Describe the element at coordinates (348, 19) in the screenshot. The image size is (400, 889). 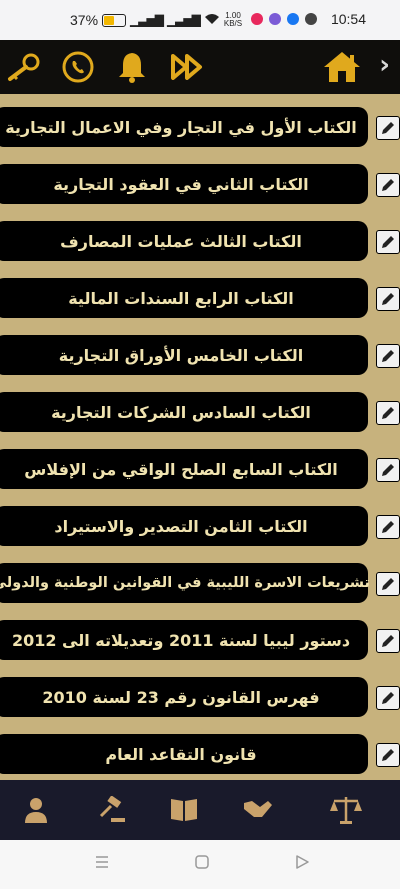
I see `clock: 10:54` at that location.